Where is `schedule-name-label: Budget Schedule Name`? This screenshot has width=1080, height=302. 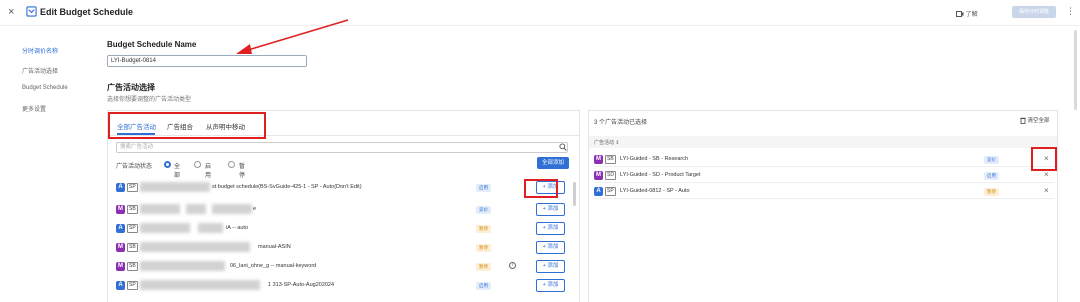 schedule-name-label: Budget Schedule Name is located at coordinates (152, 44).